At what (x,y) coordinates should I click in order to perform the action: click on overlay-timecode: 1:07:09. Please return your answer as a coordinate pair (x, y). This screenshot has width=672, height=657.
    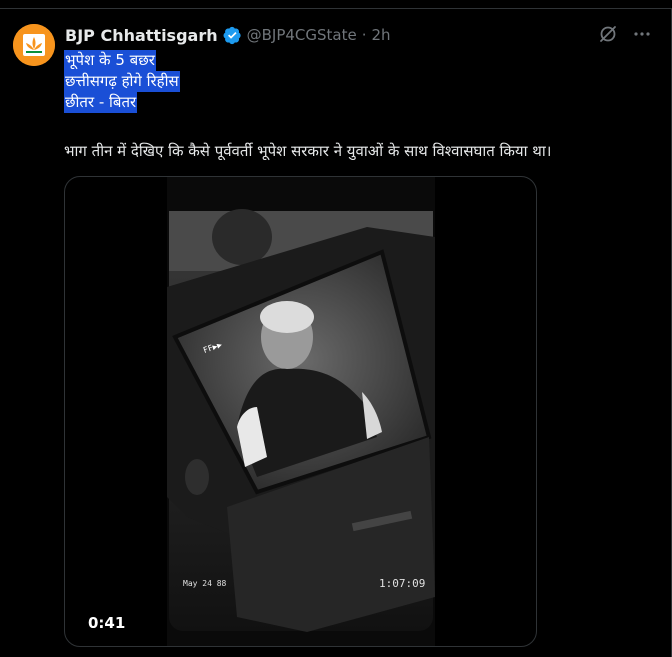
    Looking at the image, I should click on (402, 583).